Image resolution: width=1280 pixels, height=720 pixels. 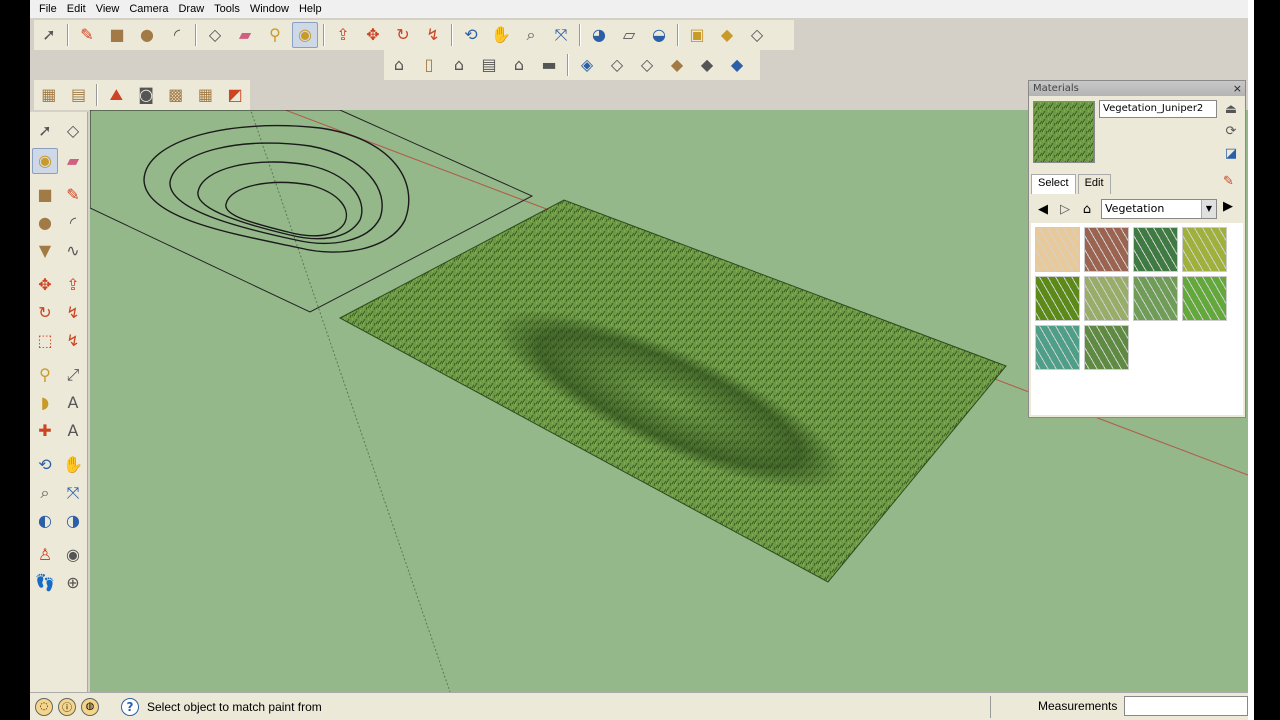 What do you see at coordinates (727, 35) in the screenshot?
I see `extension-icon: ◆` at bounding box center [727, 35].